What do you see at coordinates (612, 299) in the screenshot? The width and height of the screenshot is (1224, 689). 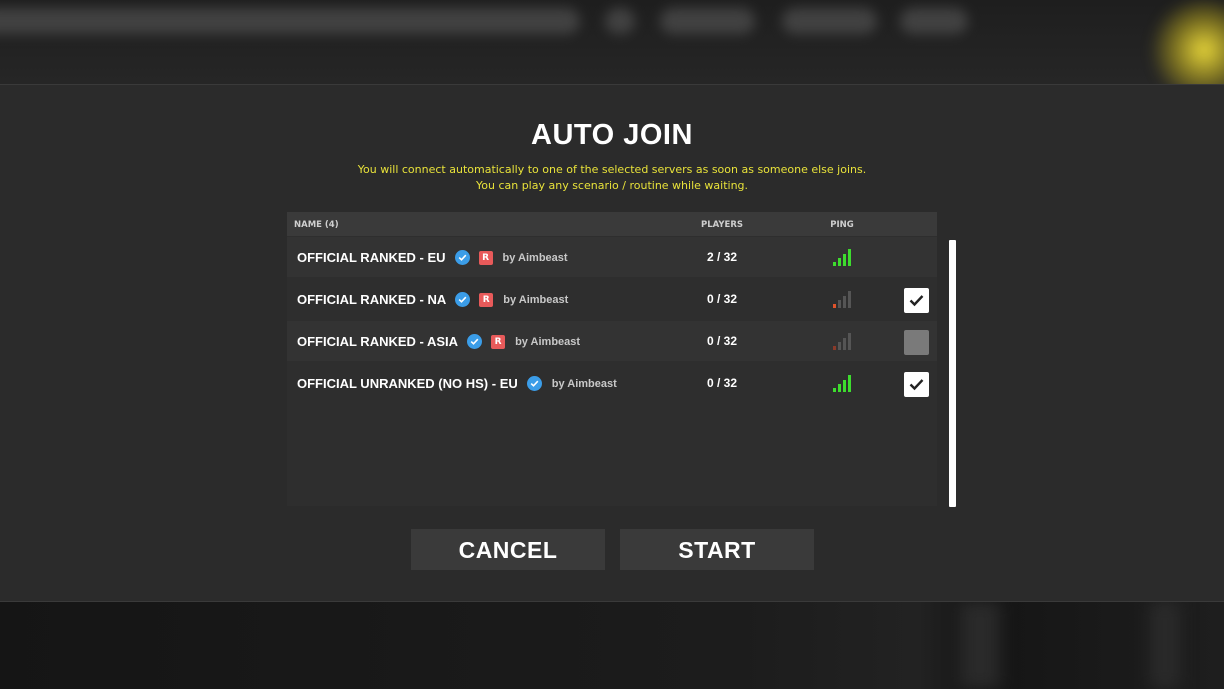 I see `server-row: OFFICIAL RANKED - NA Rby Aimbeast 0 / 32` at bounding box center [612, 299].